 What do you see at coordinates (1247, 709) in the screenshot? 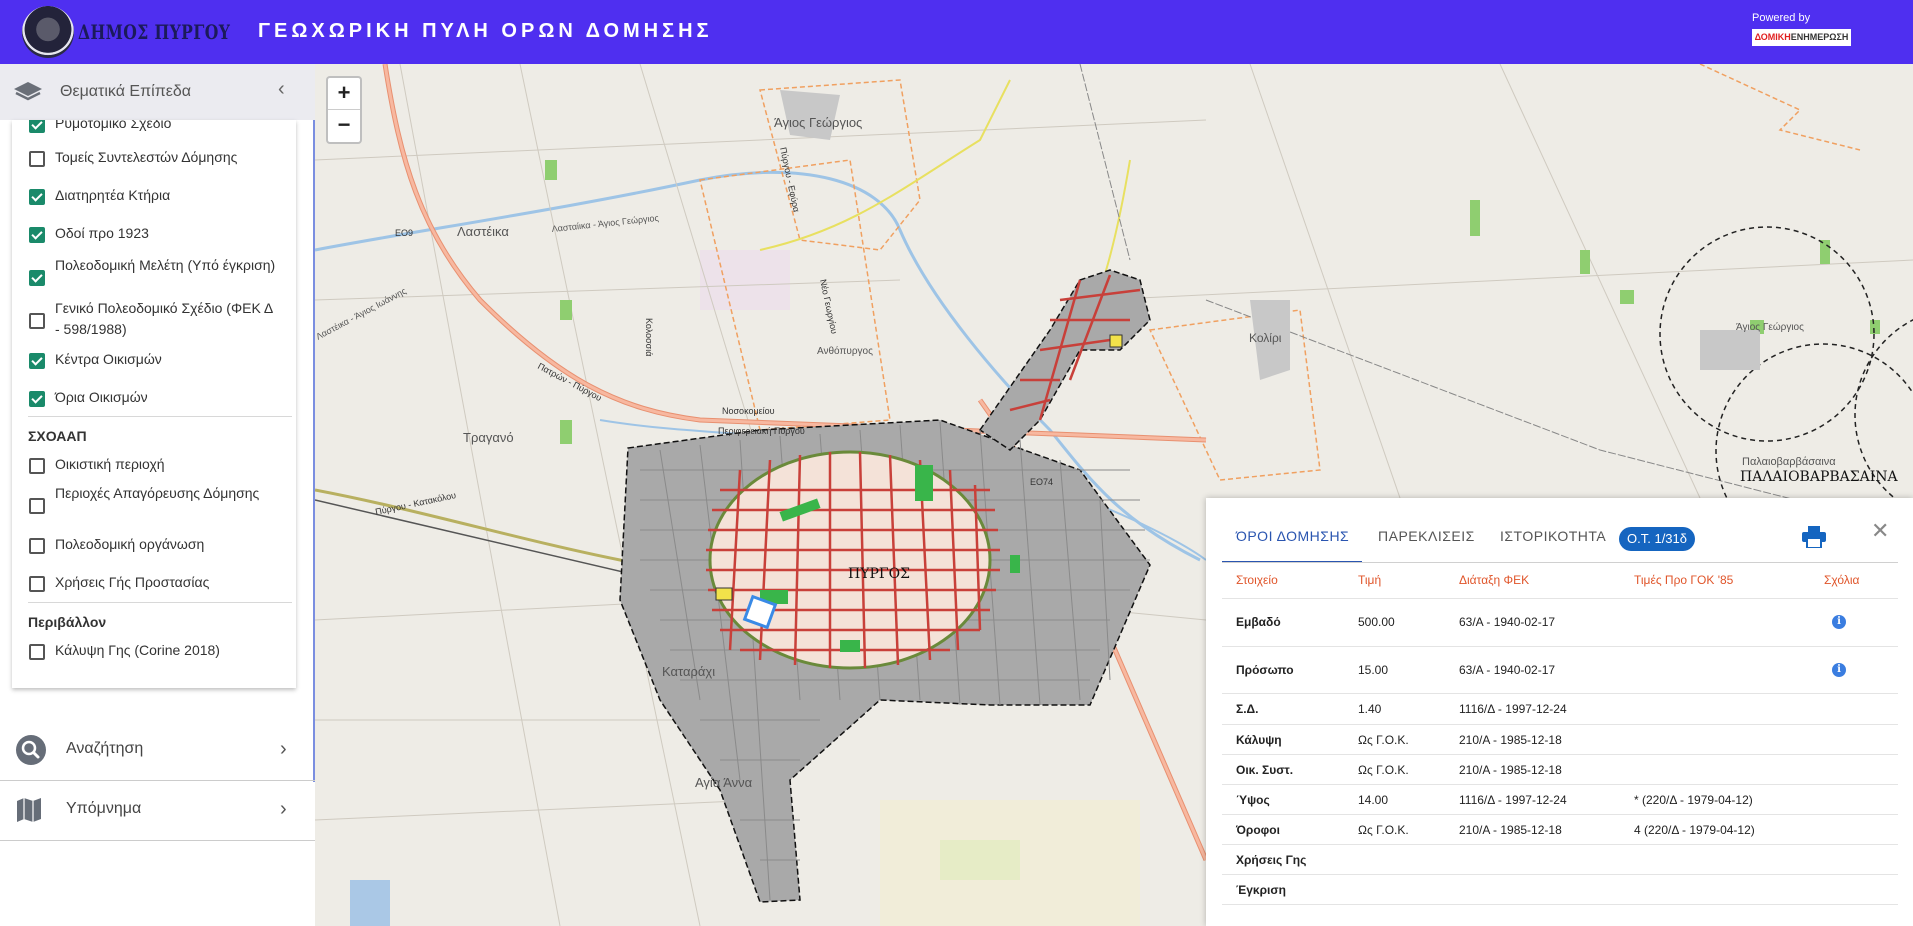
I see `row-item: Σ.Δ.` at bounding box center [1247, 709].